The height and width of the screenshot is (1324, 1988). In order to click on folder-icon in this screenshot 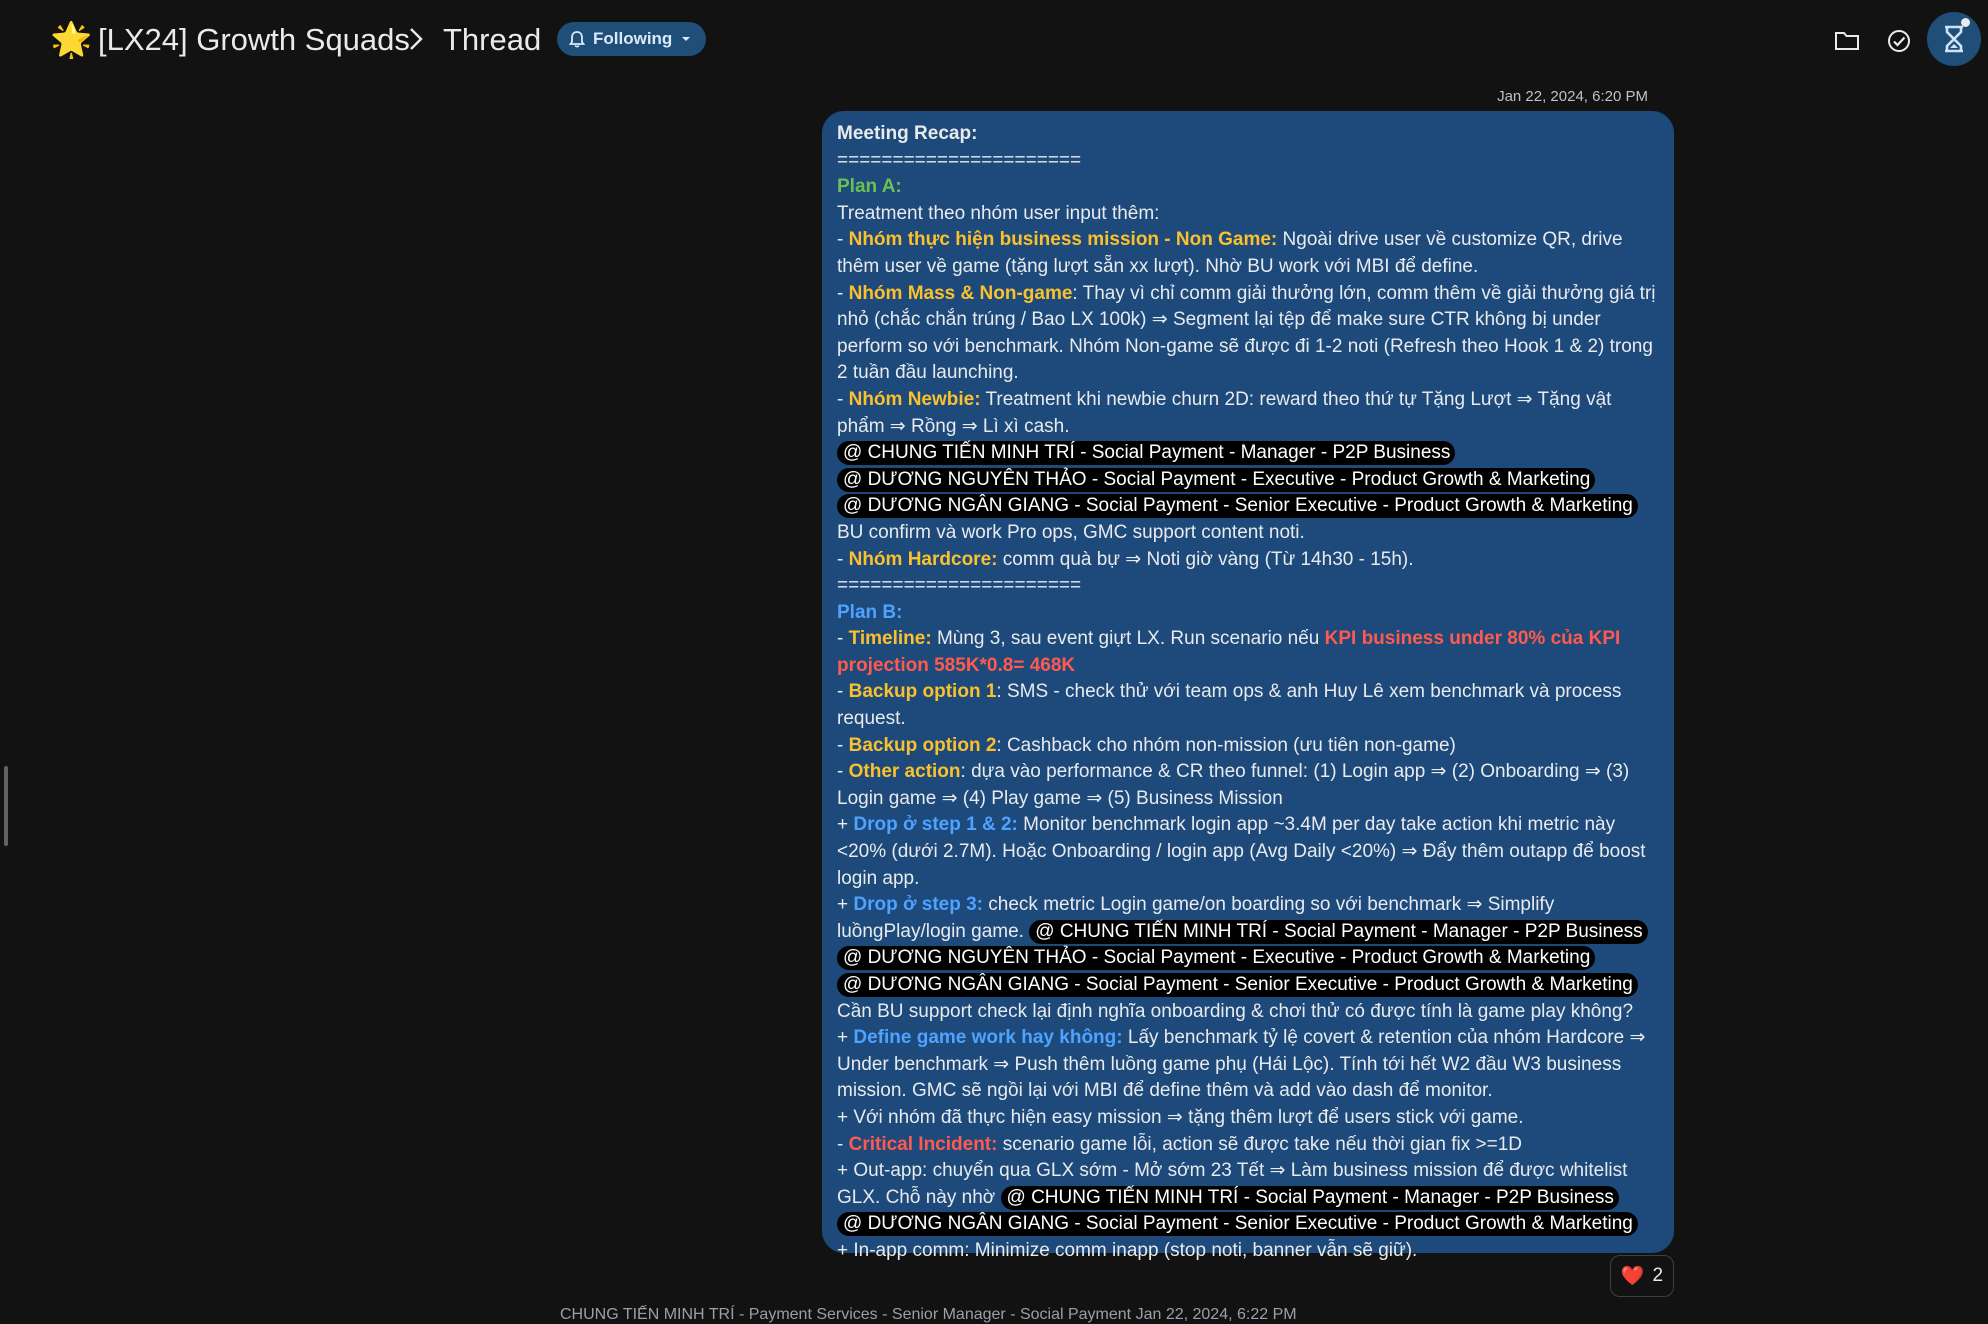, I will do `click(1847, 41)`.